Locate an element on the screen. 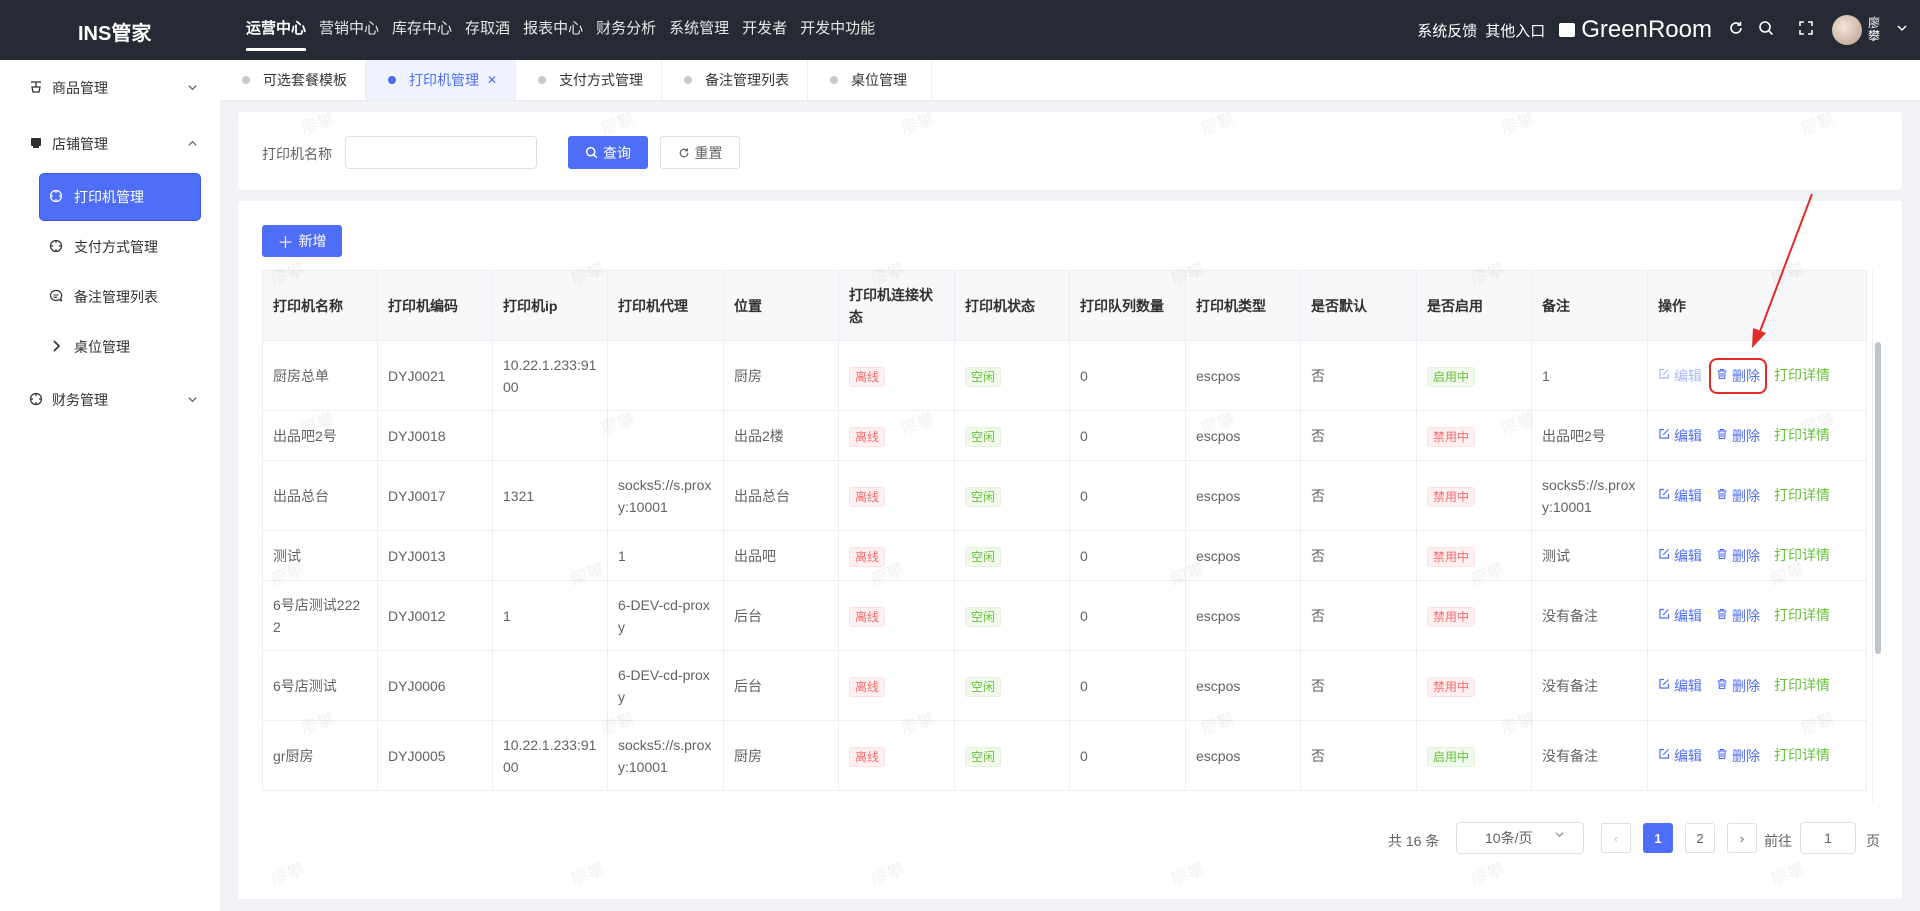 This screenshot has width=1920, height=911. table-scrollbar is located at coordinates (1877, 536).